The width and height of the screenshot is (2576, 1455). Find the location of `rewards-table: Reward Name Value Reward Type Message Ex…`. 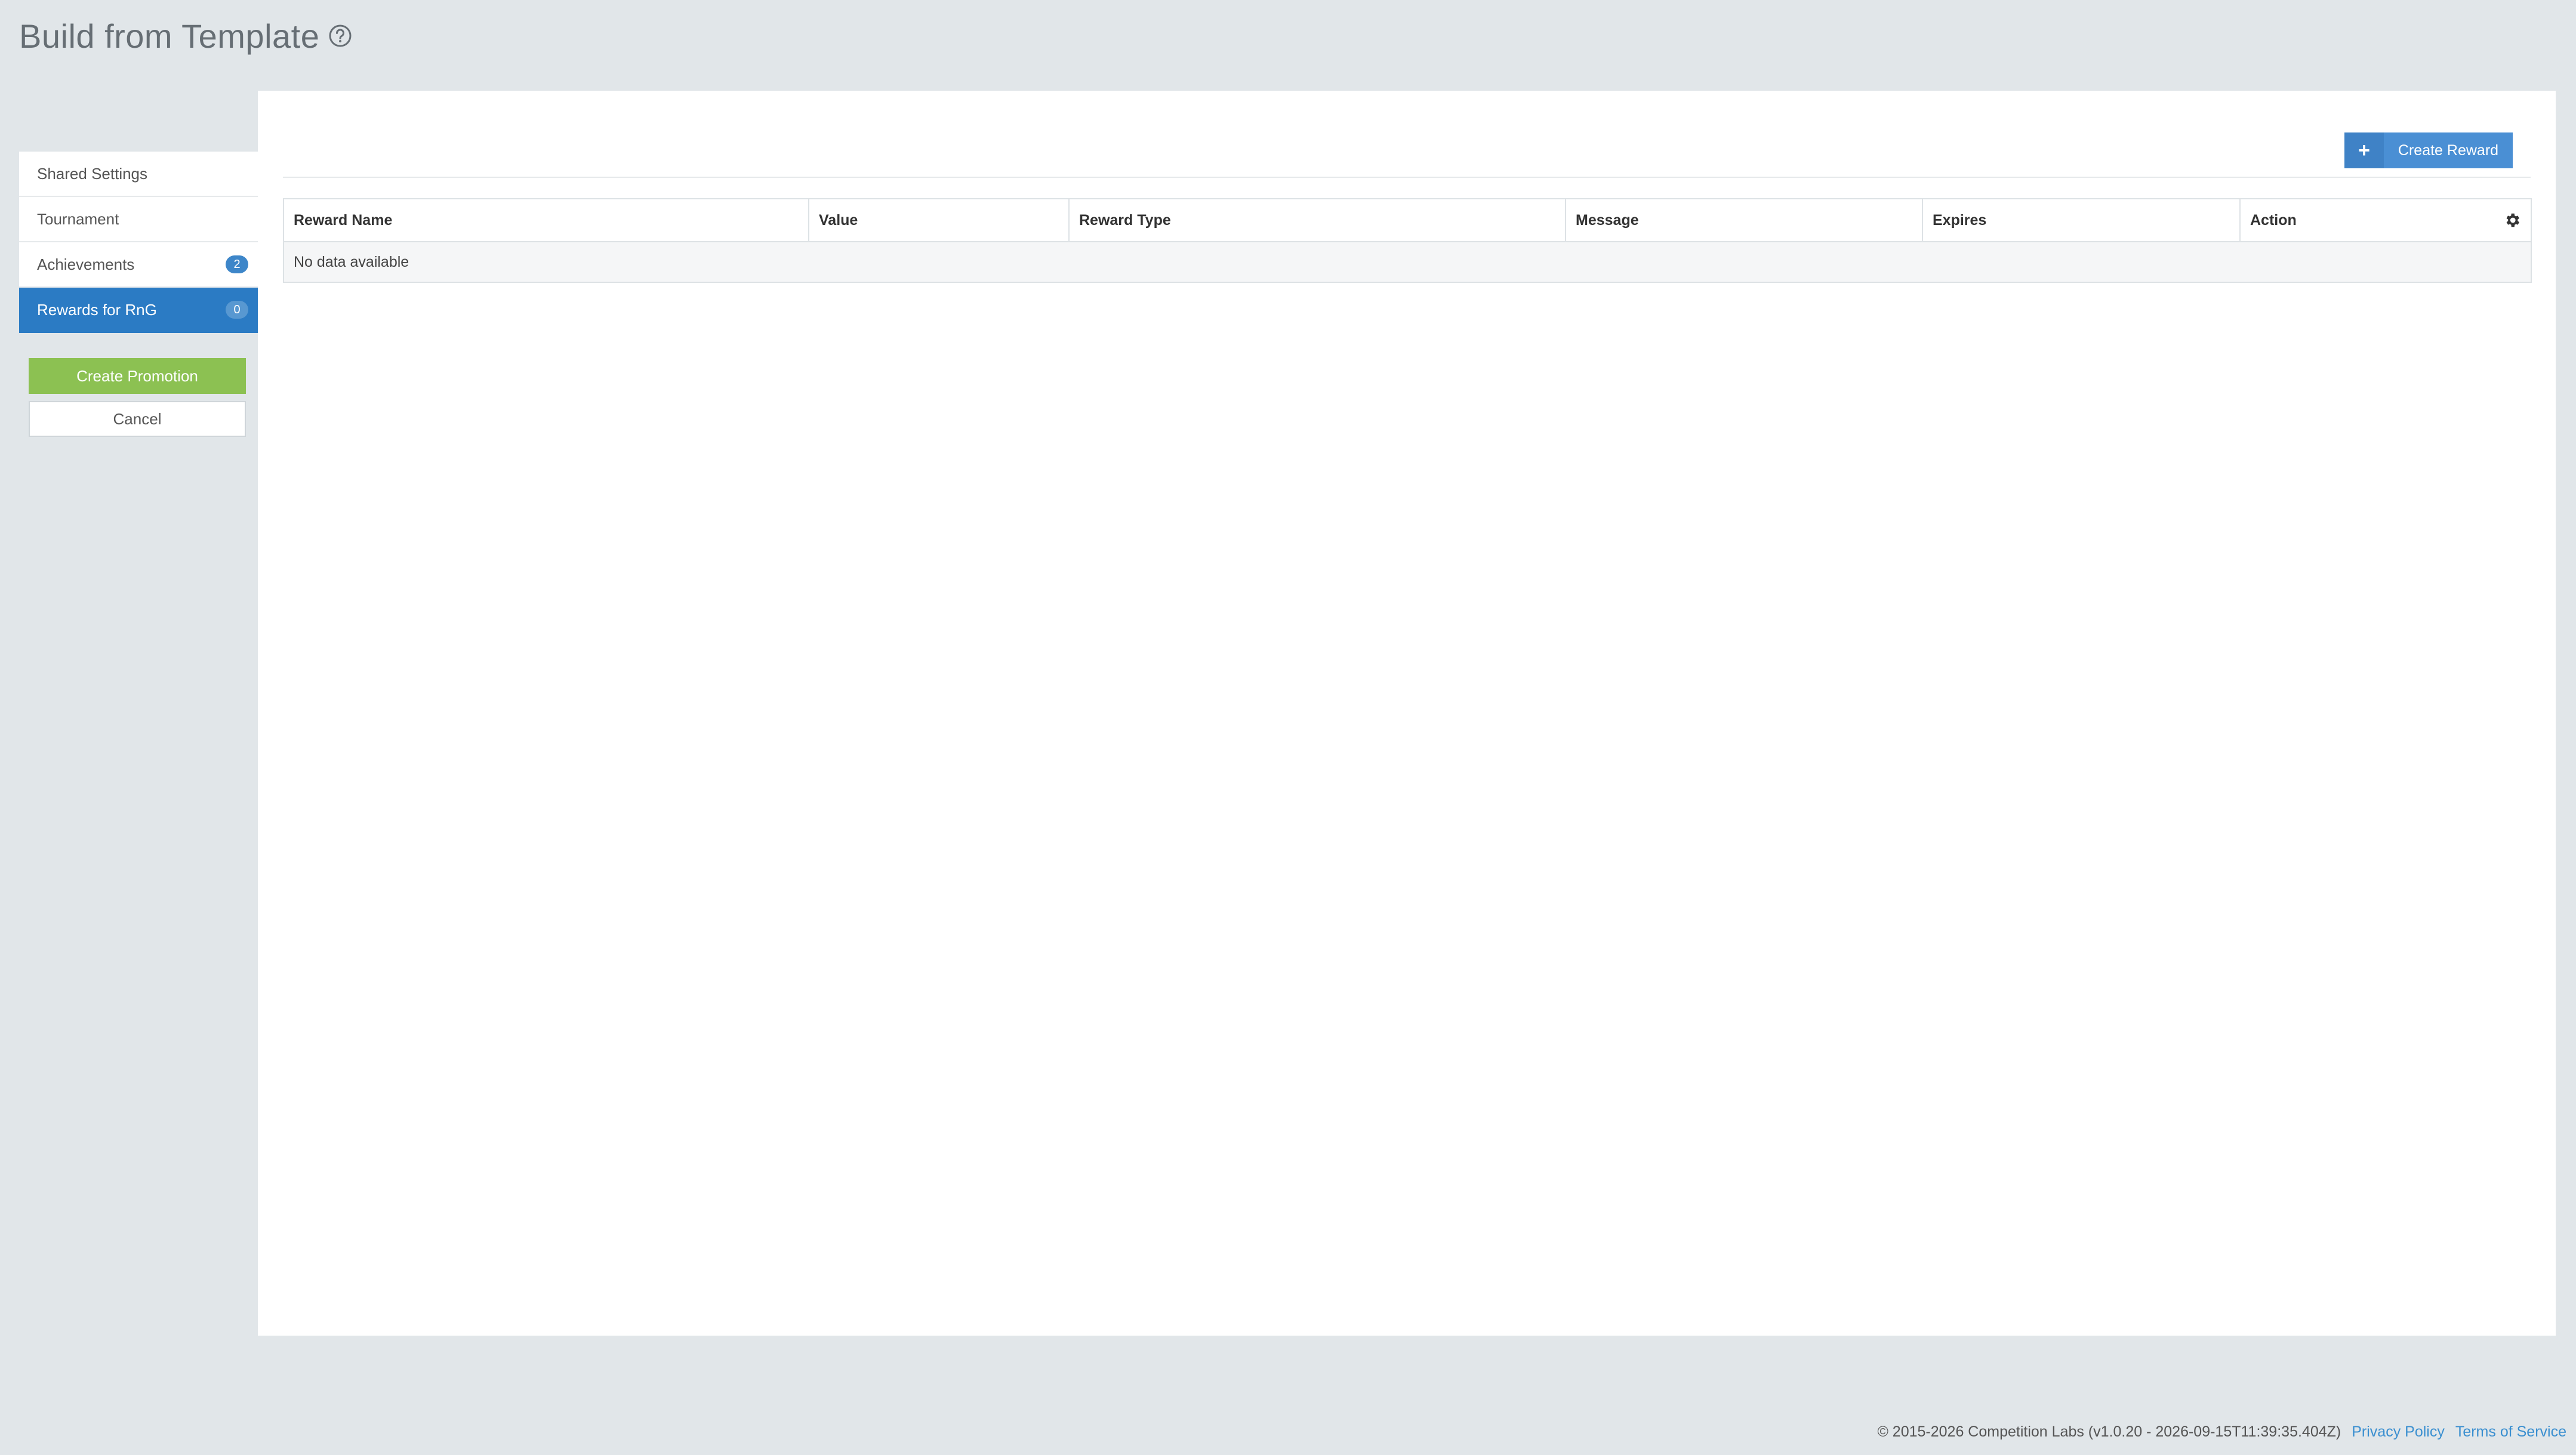

rewards-table: Reward Name Value Reward Type Message Ex… is located at coordinates (1407, 240).